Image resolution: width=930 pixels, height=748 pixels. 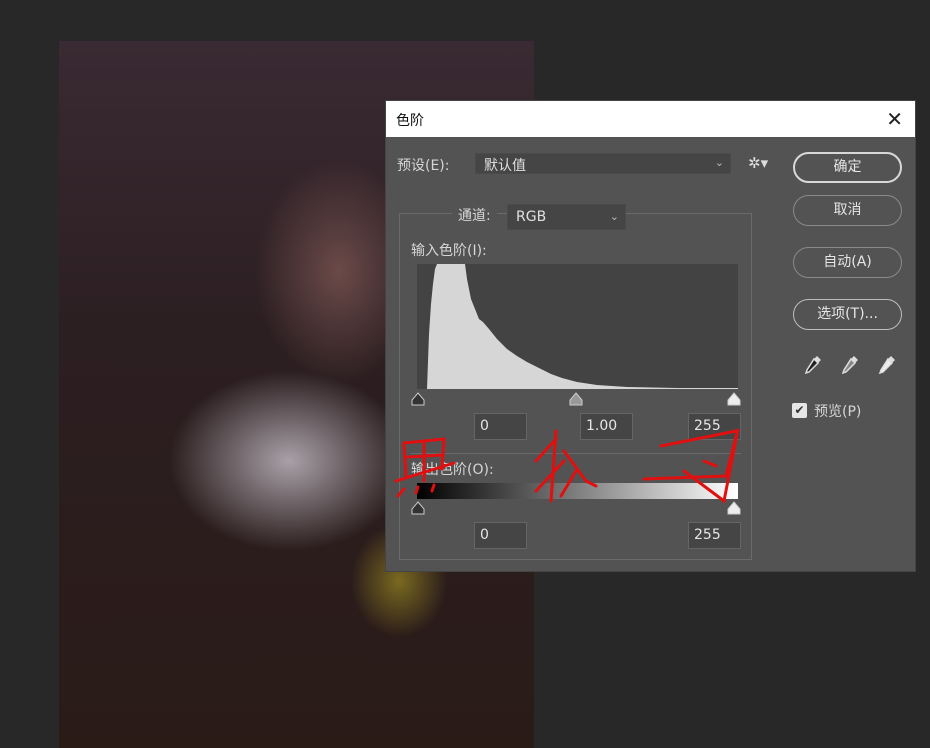 What do you see at coordinates (758, 163) in the screenshot?
I see `gear-icon: ✲▾` at bounding box center [758, 163].